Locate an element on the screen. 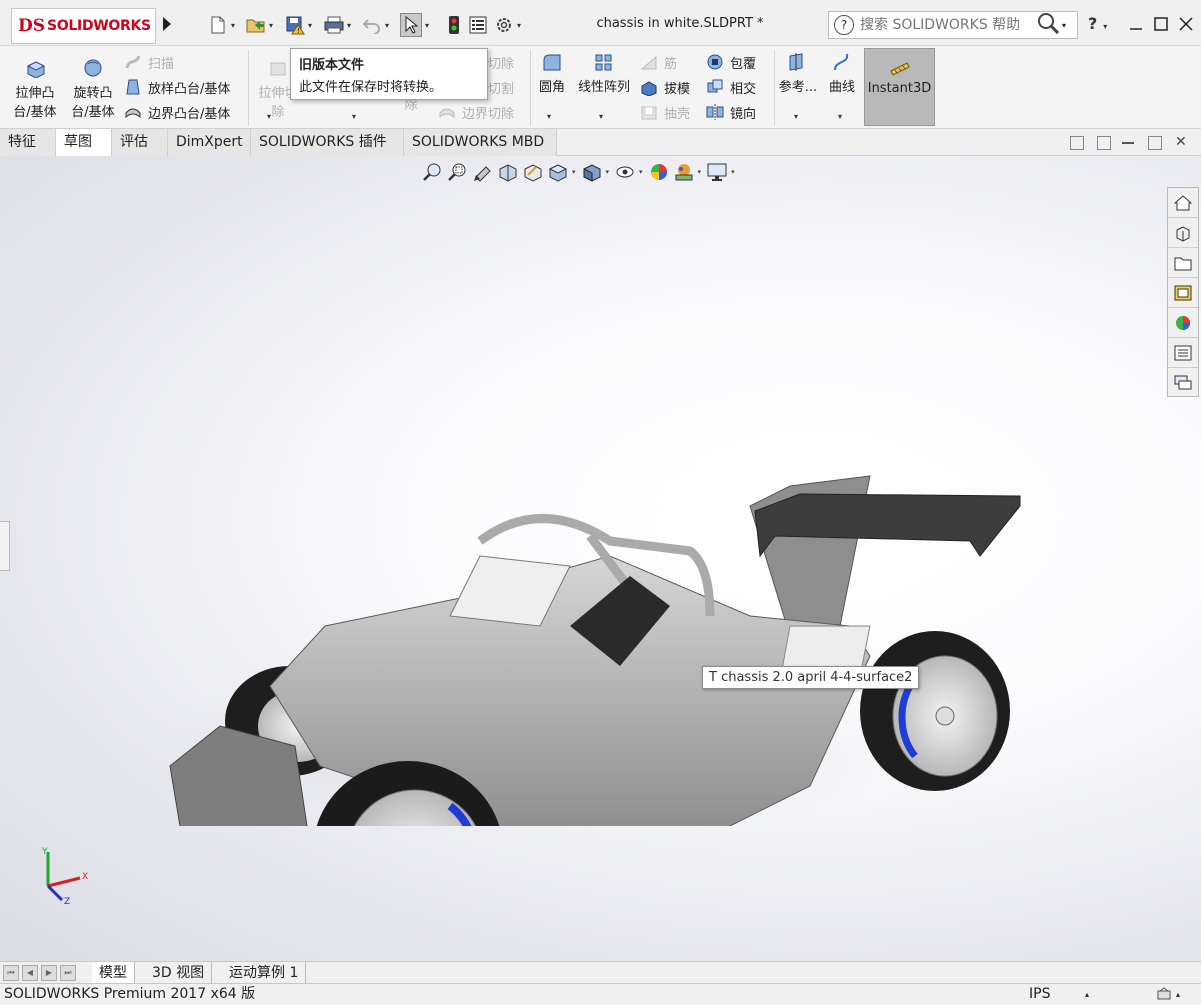 Image resolution: width=1201 pixels, height=1005 pixels. rebuild-button is located at coordinates (454, 25).